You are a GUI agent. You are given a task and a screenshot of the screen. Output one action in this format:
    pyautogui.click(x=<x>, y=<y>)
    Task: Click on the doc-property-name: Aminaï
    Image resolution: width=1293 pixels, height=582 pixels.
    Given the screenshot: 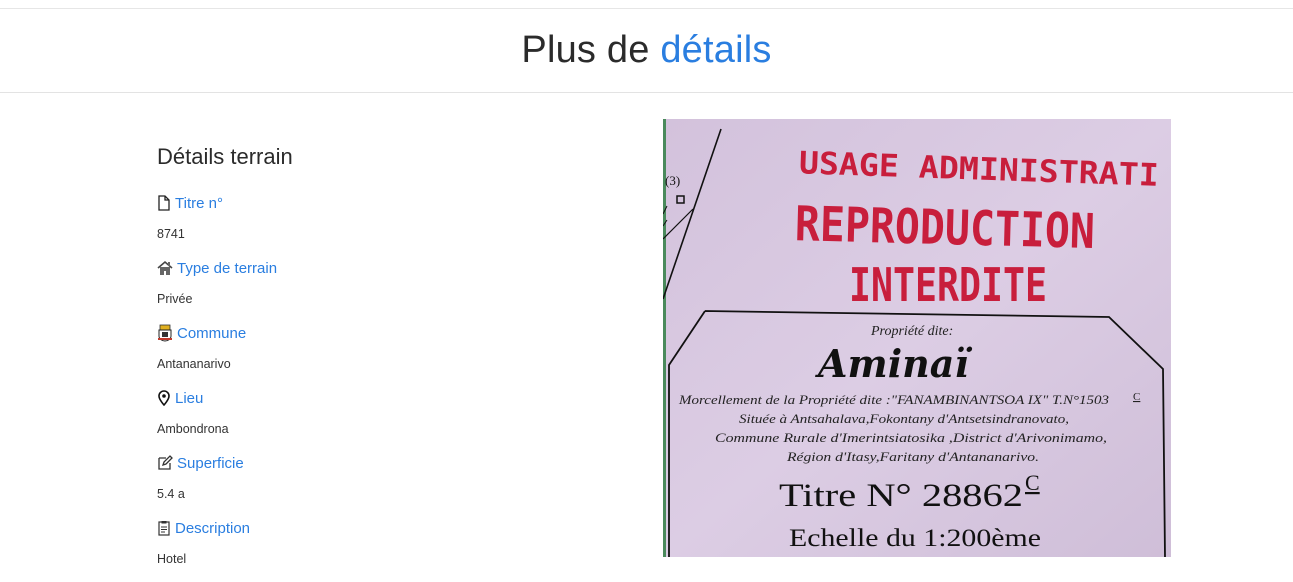 What is the action you would take?
    pyautogui.click(x=893, y=363)
    